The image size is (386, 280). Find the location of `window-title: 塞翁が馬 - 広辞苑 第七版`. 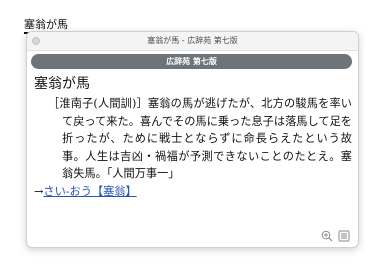

window-title: 塞翁が馬 - 広辞苑 第七版 is located at coordinates (192, 40).